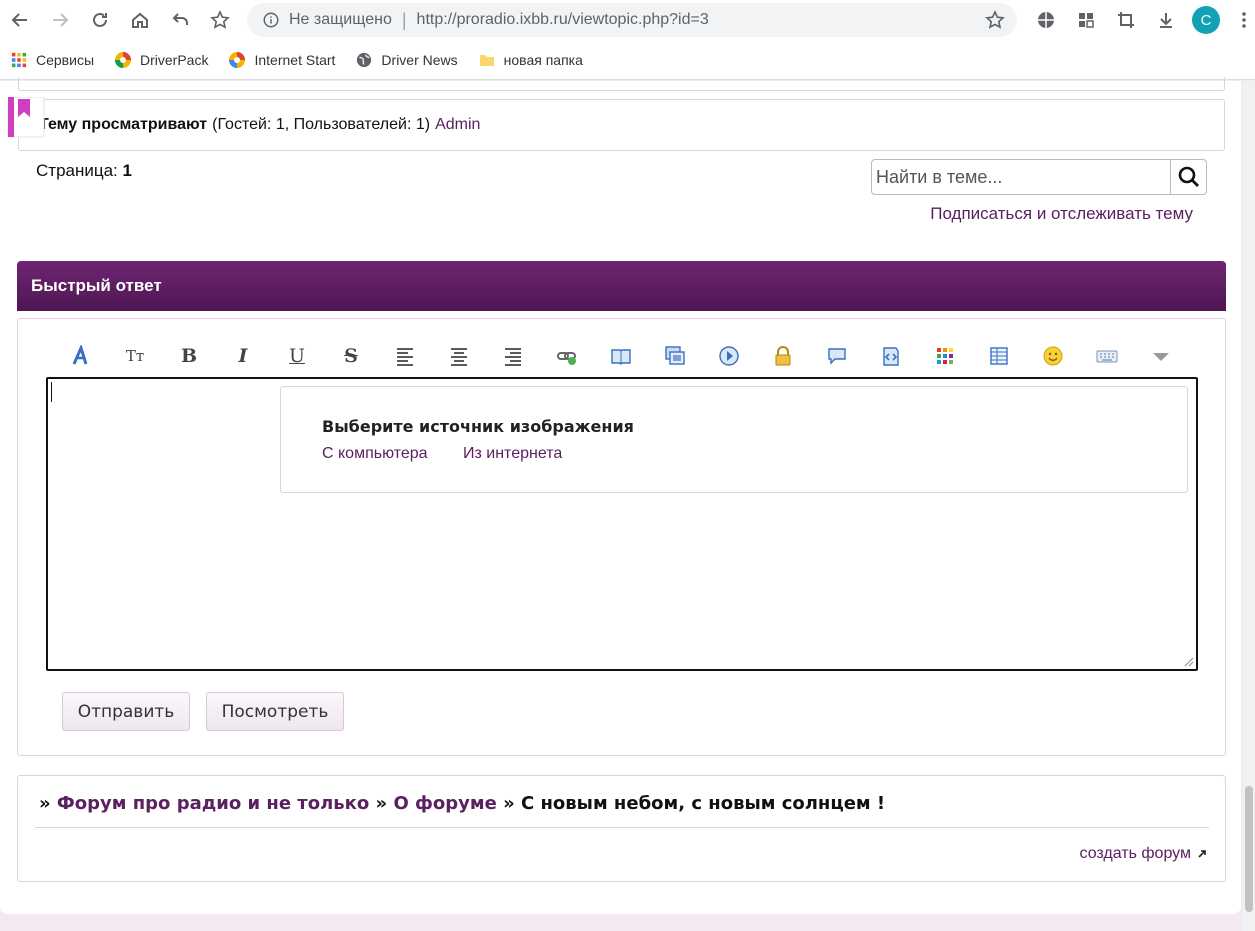 Image resolution: width=1255 pixels, height=931 pixels. I want to click on image-icon, so click(675, 356).